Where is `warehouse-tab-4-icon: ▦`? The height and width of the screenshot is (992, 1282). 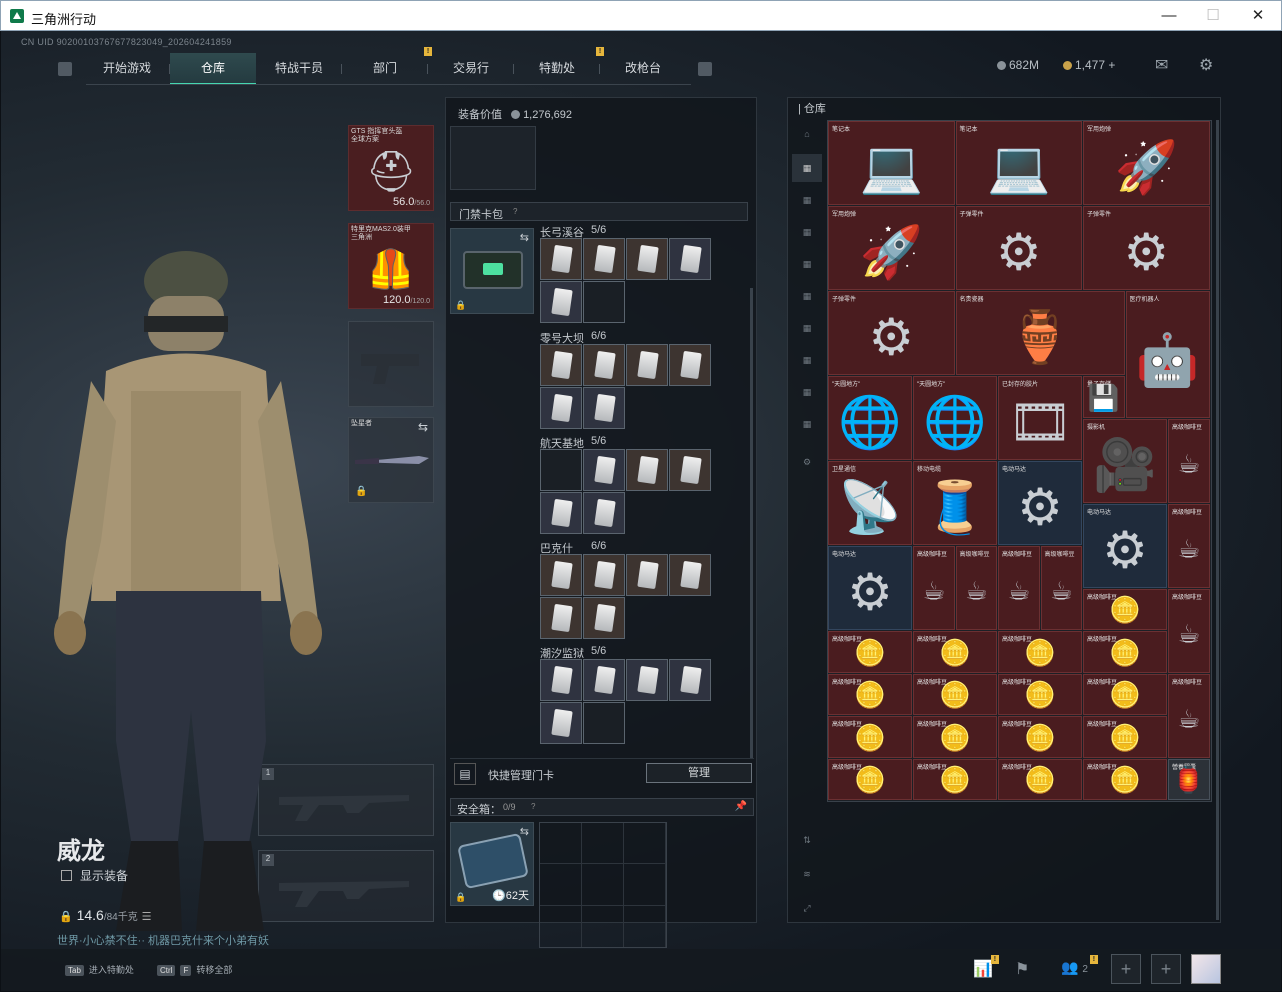
warehouse-tab-4-icon: ▦ is located at coordinates (807, 264).